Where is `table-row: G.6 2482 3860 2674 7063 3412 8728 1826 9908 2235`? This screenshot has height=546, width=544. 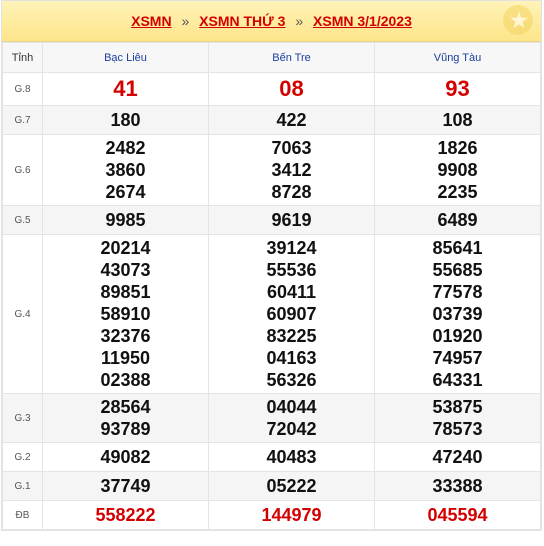 table-row: G.6 2482 3860 2674 7063 3412 8728 1826 9908 2235 is located at coordinates (271, 170).